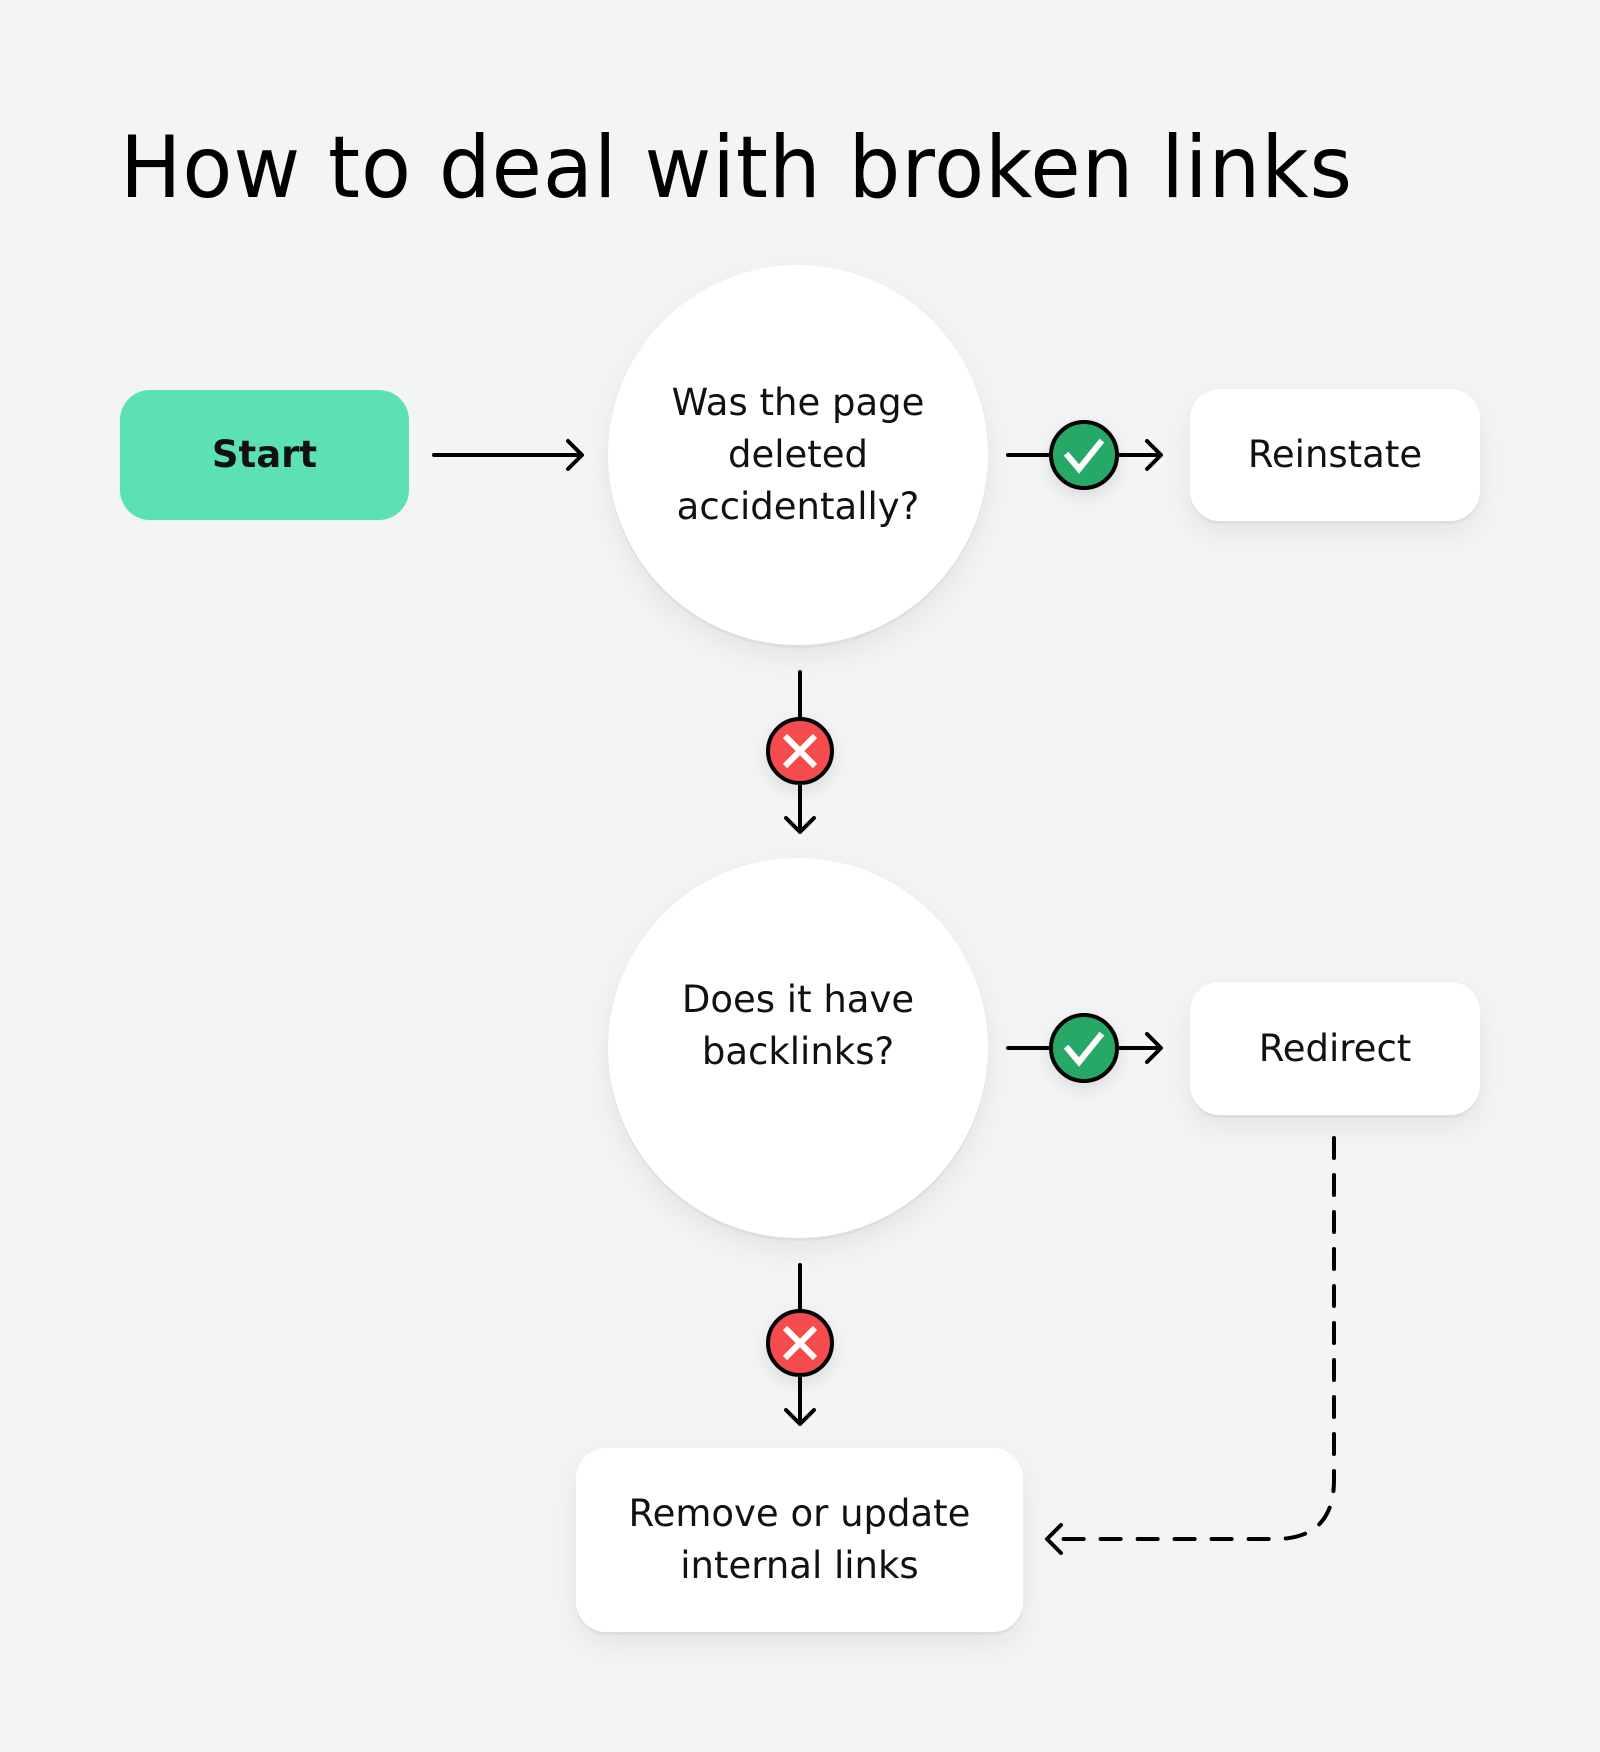  I want to click on question-2-label: Does it have backlinks?, so click(798, 1025).